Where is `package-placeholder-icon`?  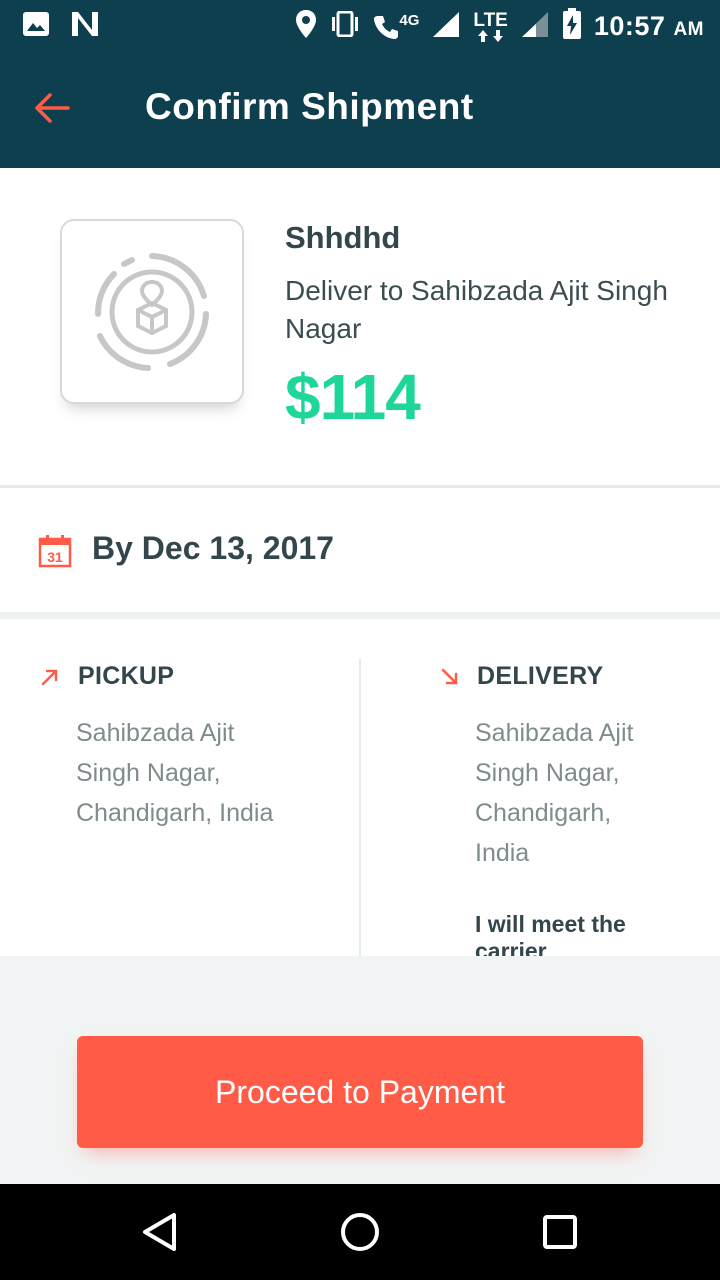 package-placeholder-icon is located at coordinates (151, 311).